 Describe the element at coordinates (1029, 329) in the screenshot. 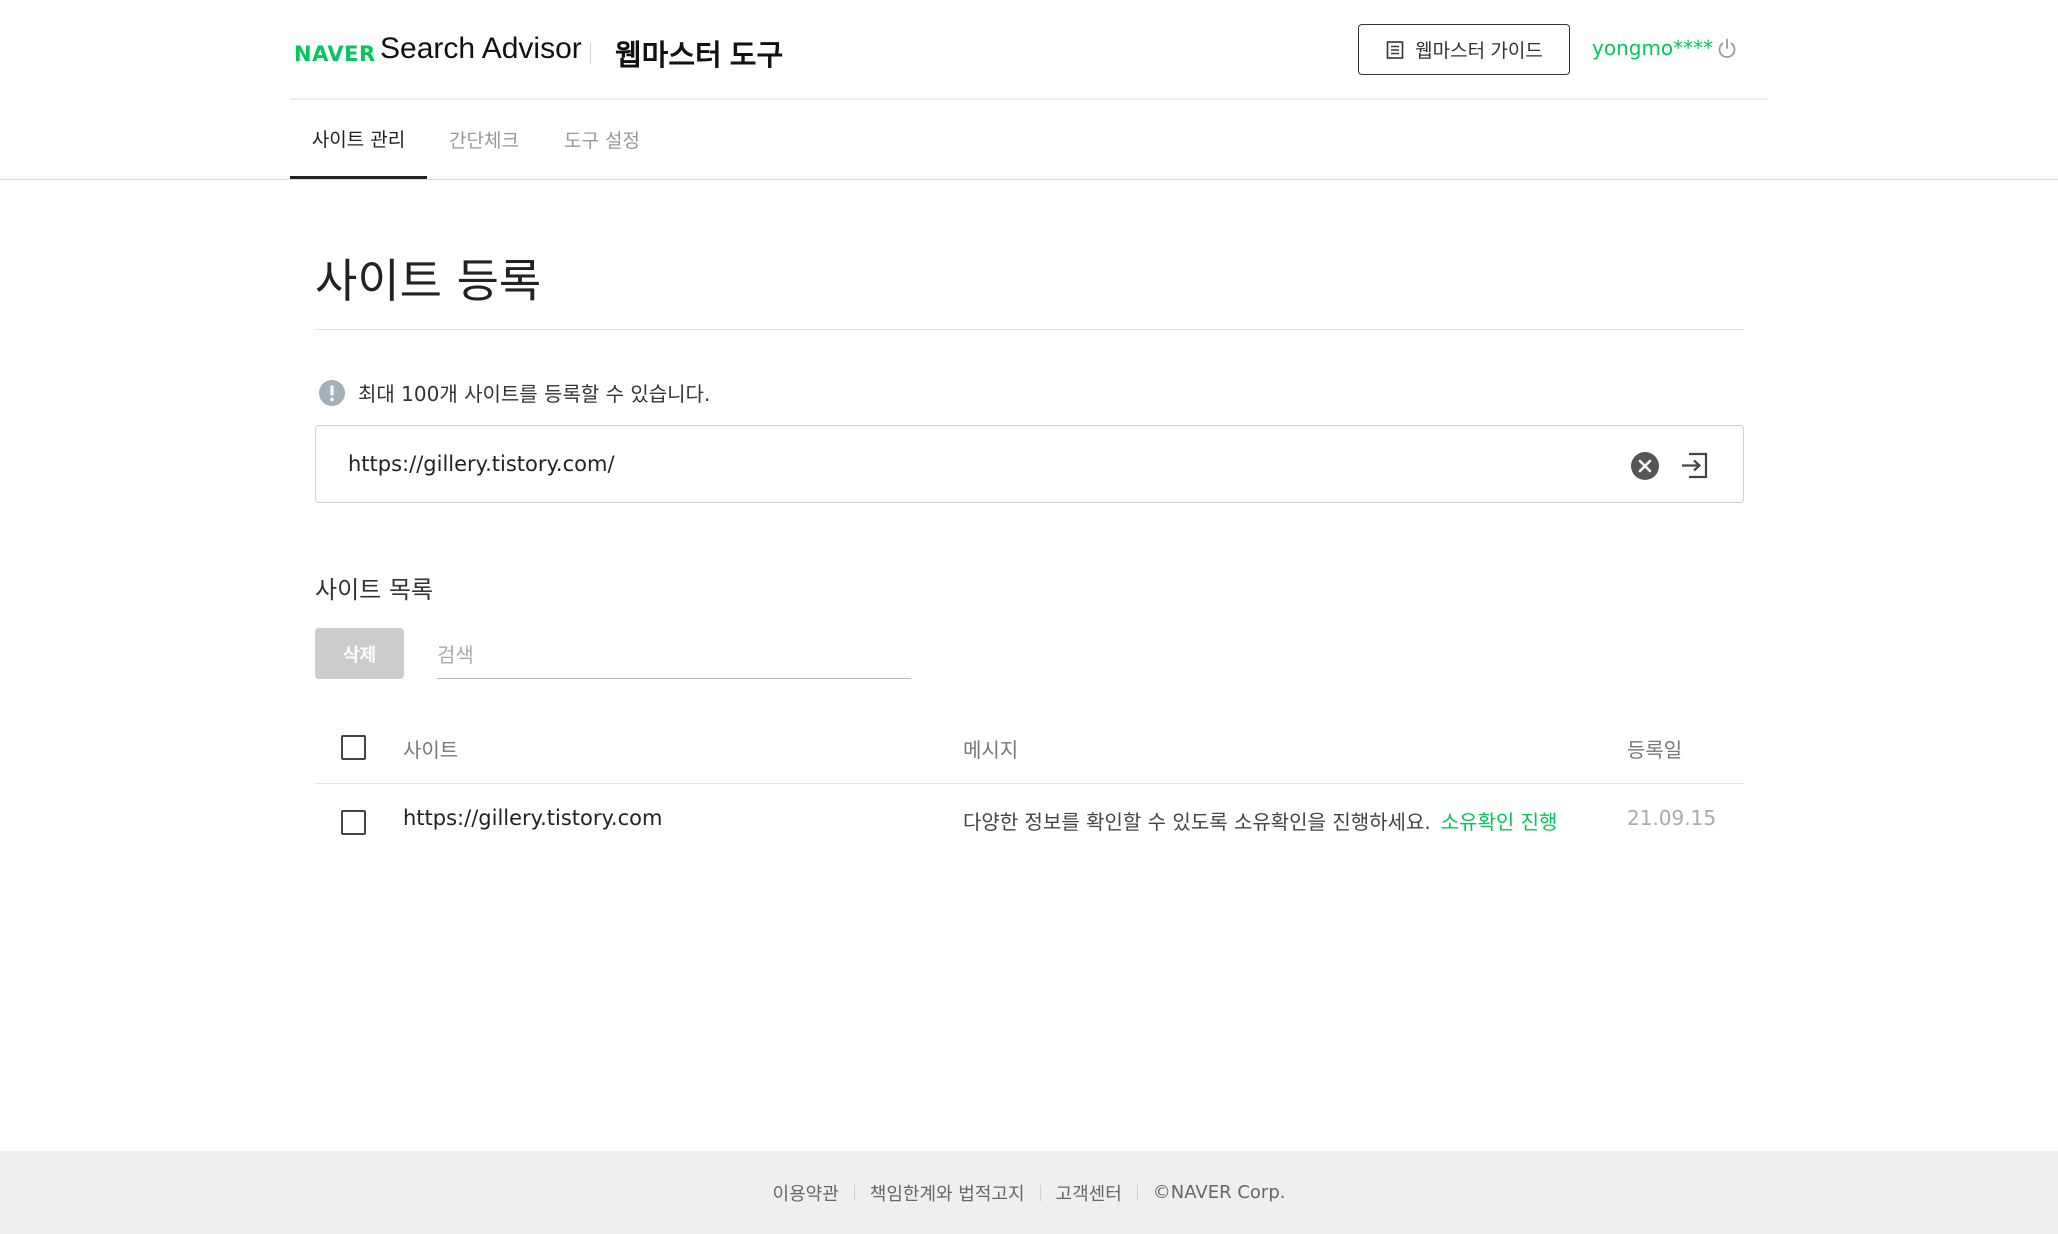

I see `title-divider` at that location.